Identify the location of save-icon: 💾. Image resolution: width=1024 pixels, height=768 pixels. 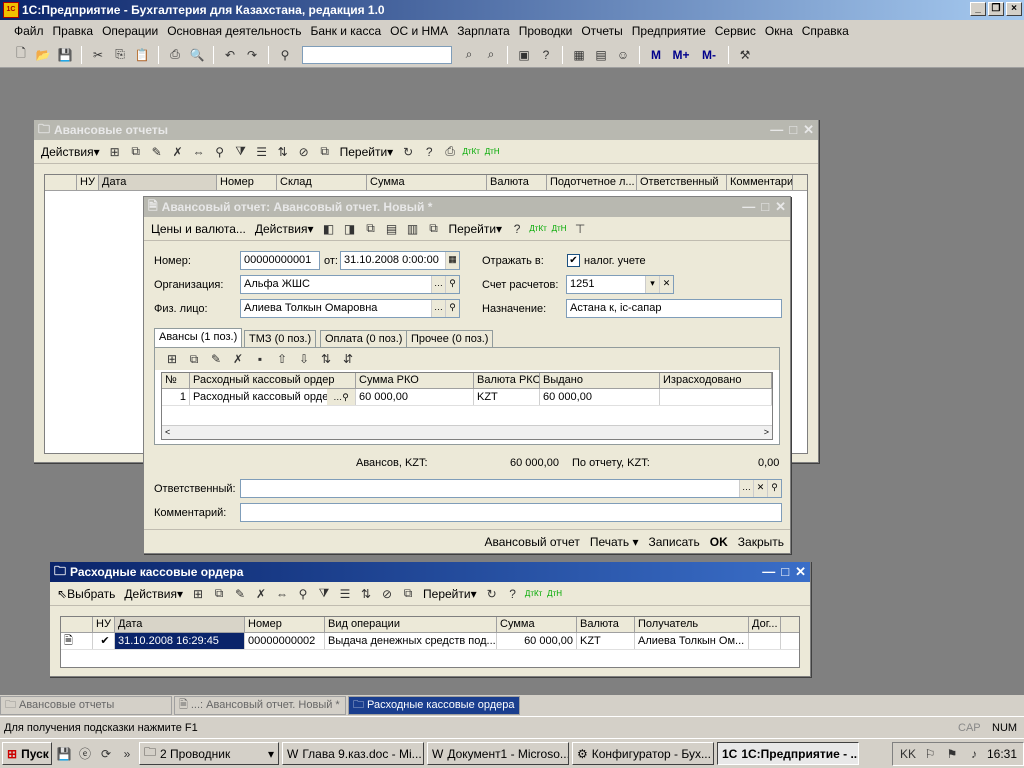
(65, 55).